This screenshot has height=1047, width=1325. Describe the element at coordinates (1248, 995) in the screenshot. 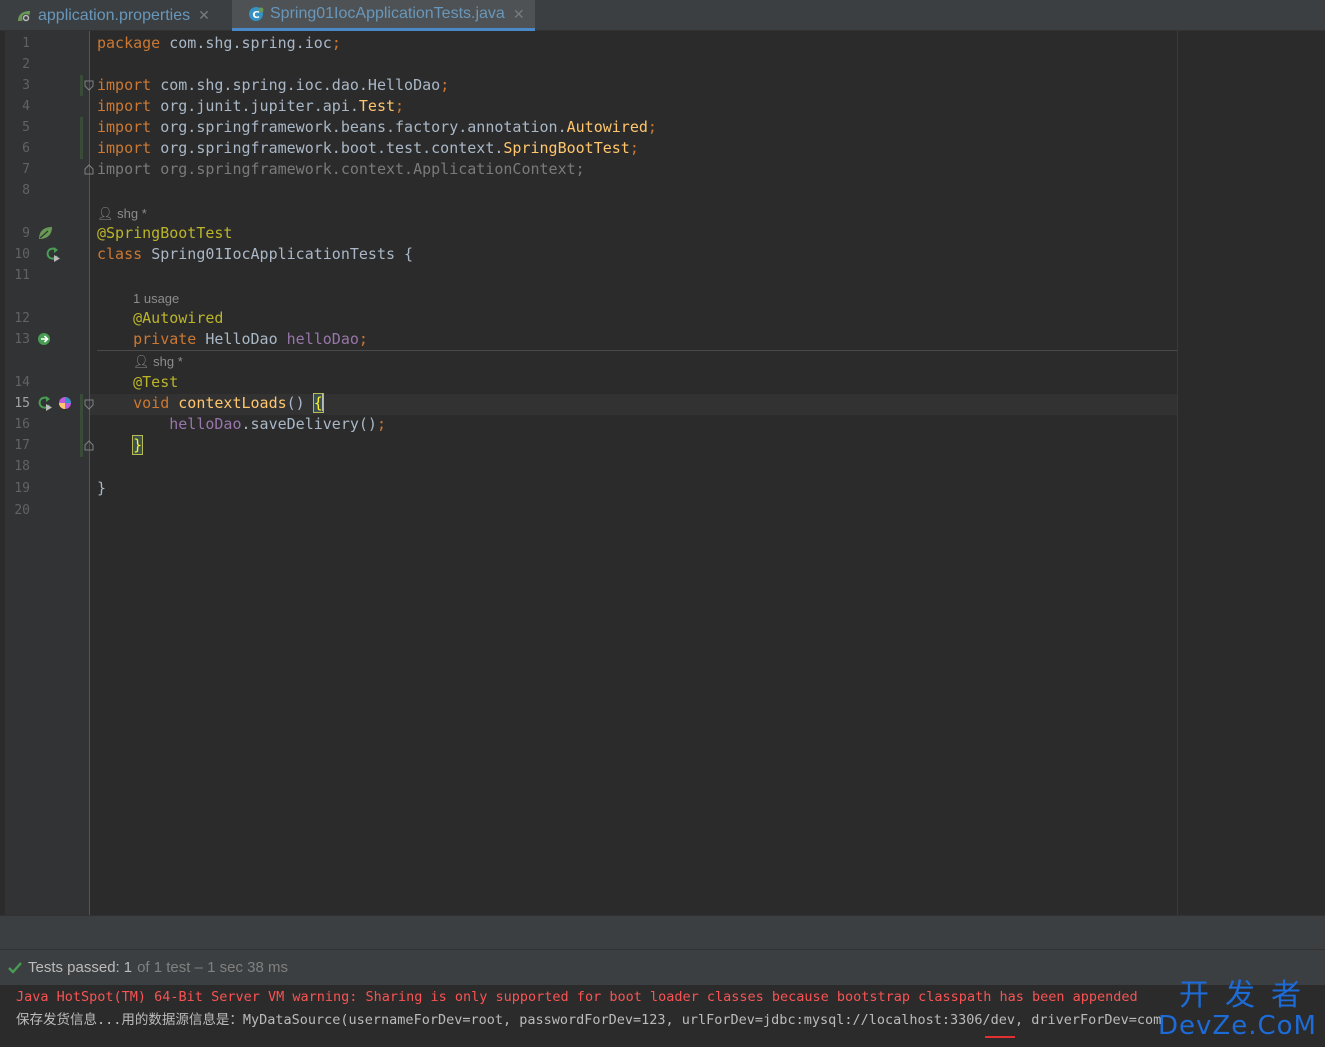

I see `watermark-line1: 开发者` at that location.